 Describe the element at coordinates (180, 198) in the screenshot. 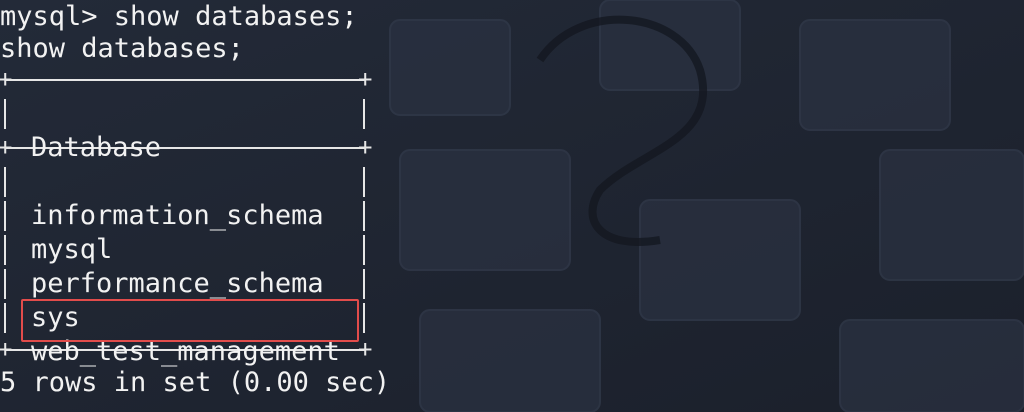

I see `table-row: information_schema` at that location.